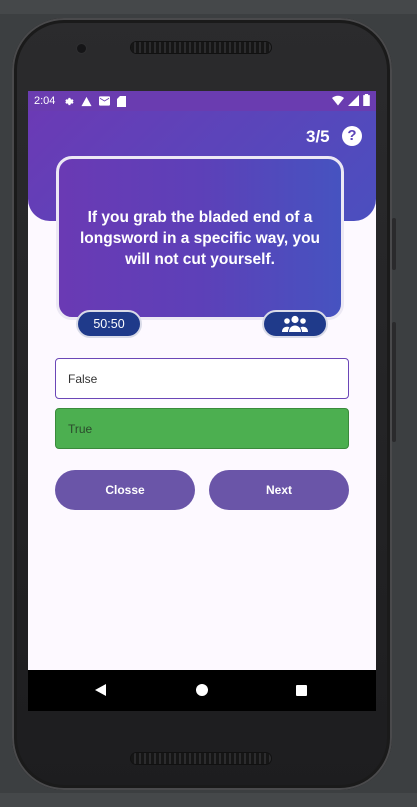 This screenshot has width=417, height=807. I want to click on close-button: Closse, so click(125, 490).